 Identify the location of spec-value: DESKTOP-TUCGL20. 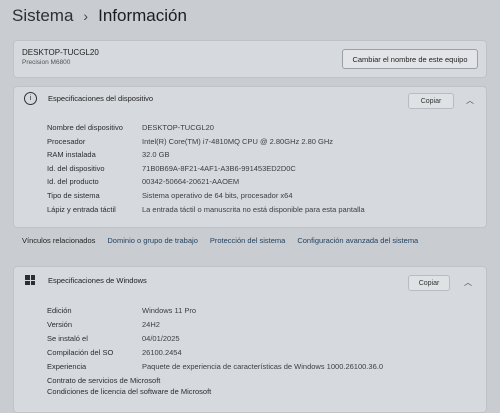
(178, 127).